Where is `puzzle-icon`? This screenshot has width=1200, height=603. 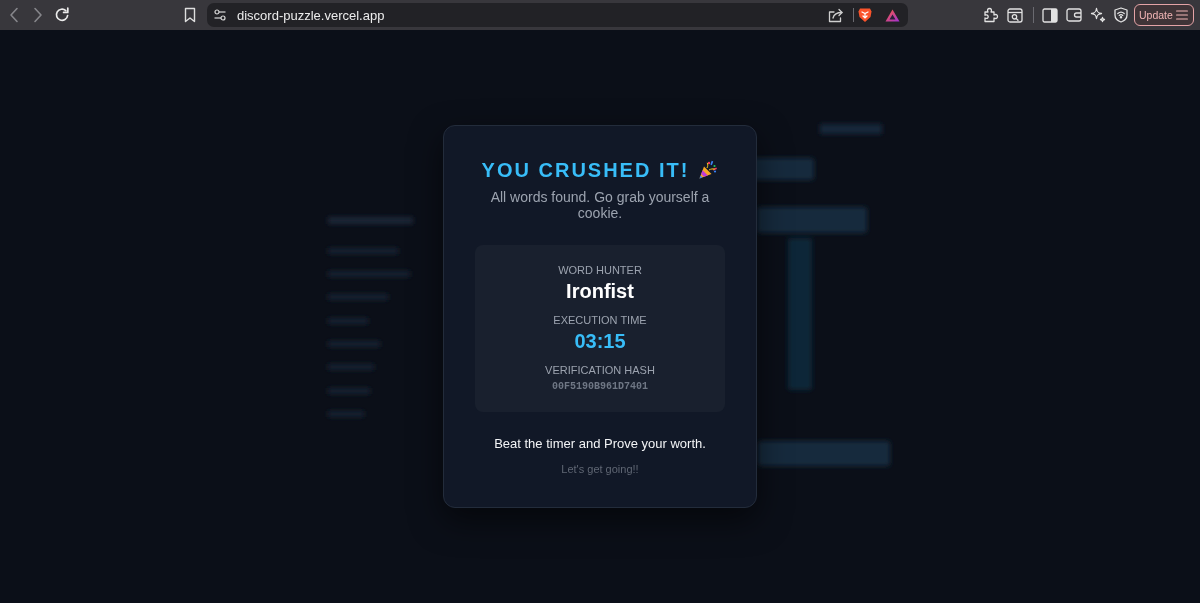
puzzle-icon is located at coordinates (991, 15).